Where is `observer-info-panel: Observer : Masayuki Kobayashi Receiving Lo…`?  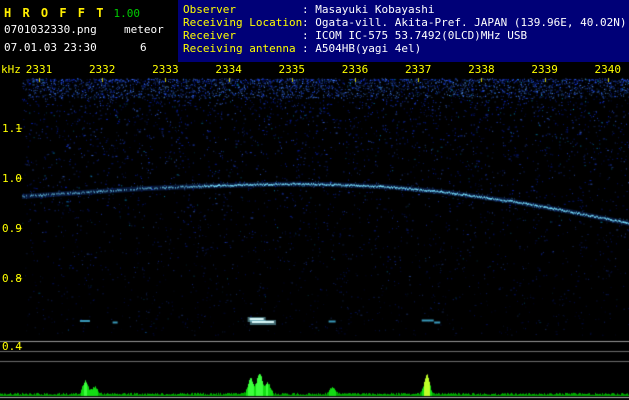
observer-info-panel: Observer : Masayuki Kobayashi Receiving Lo… is located at coordinates (403, 31).